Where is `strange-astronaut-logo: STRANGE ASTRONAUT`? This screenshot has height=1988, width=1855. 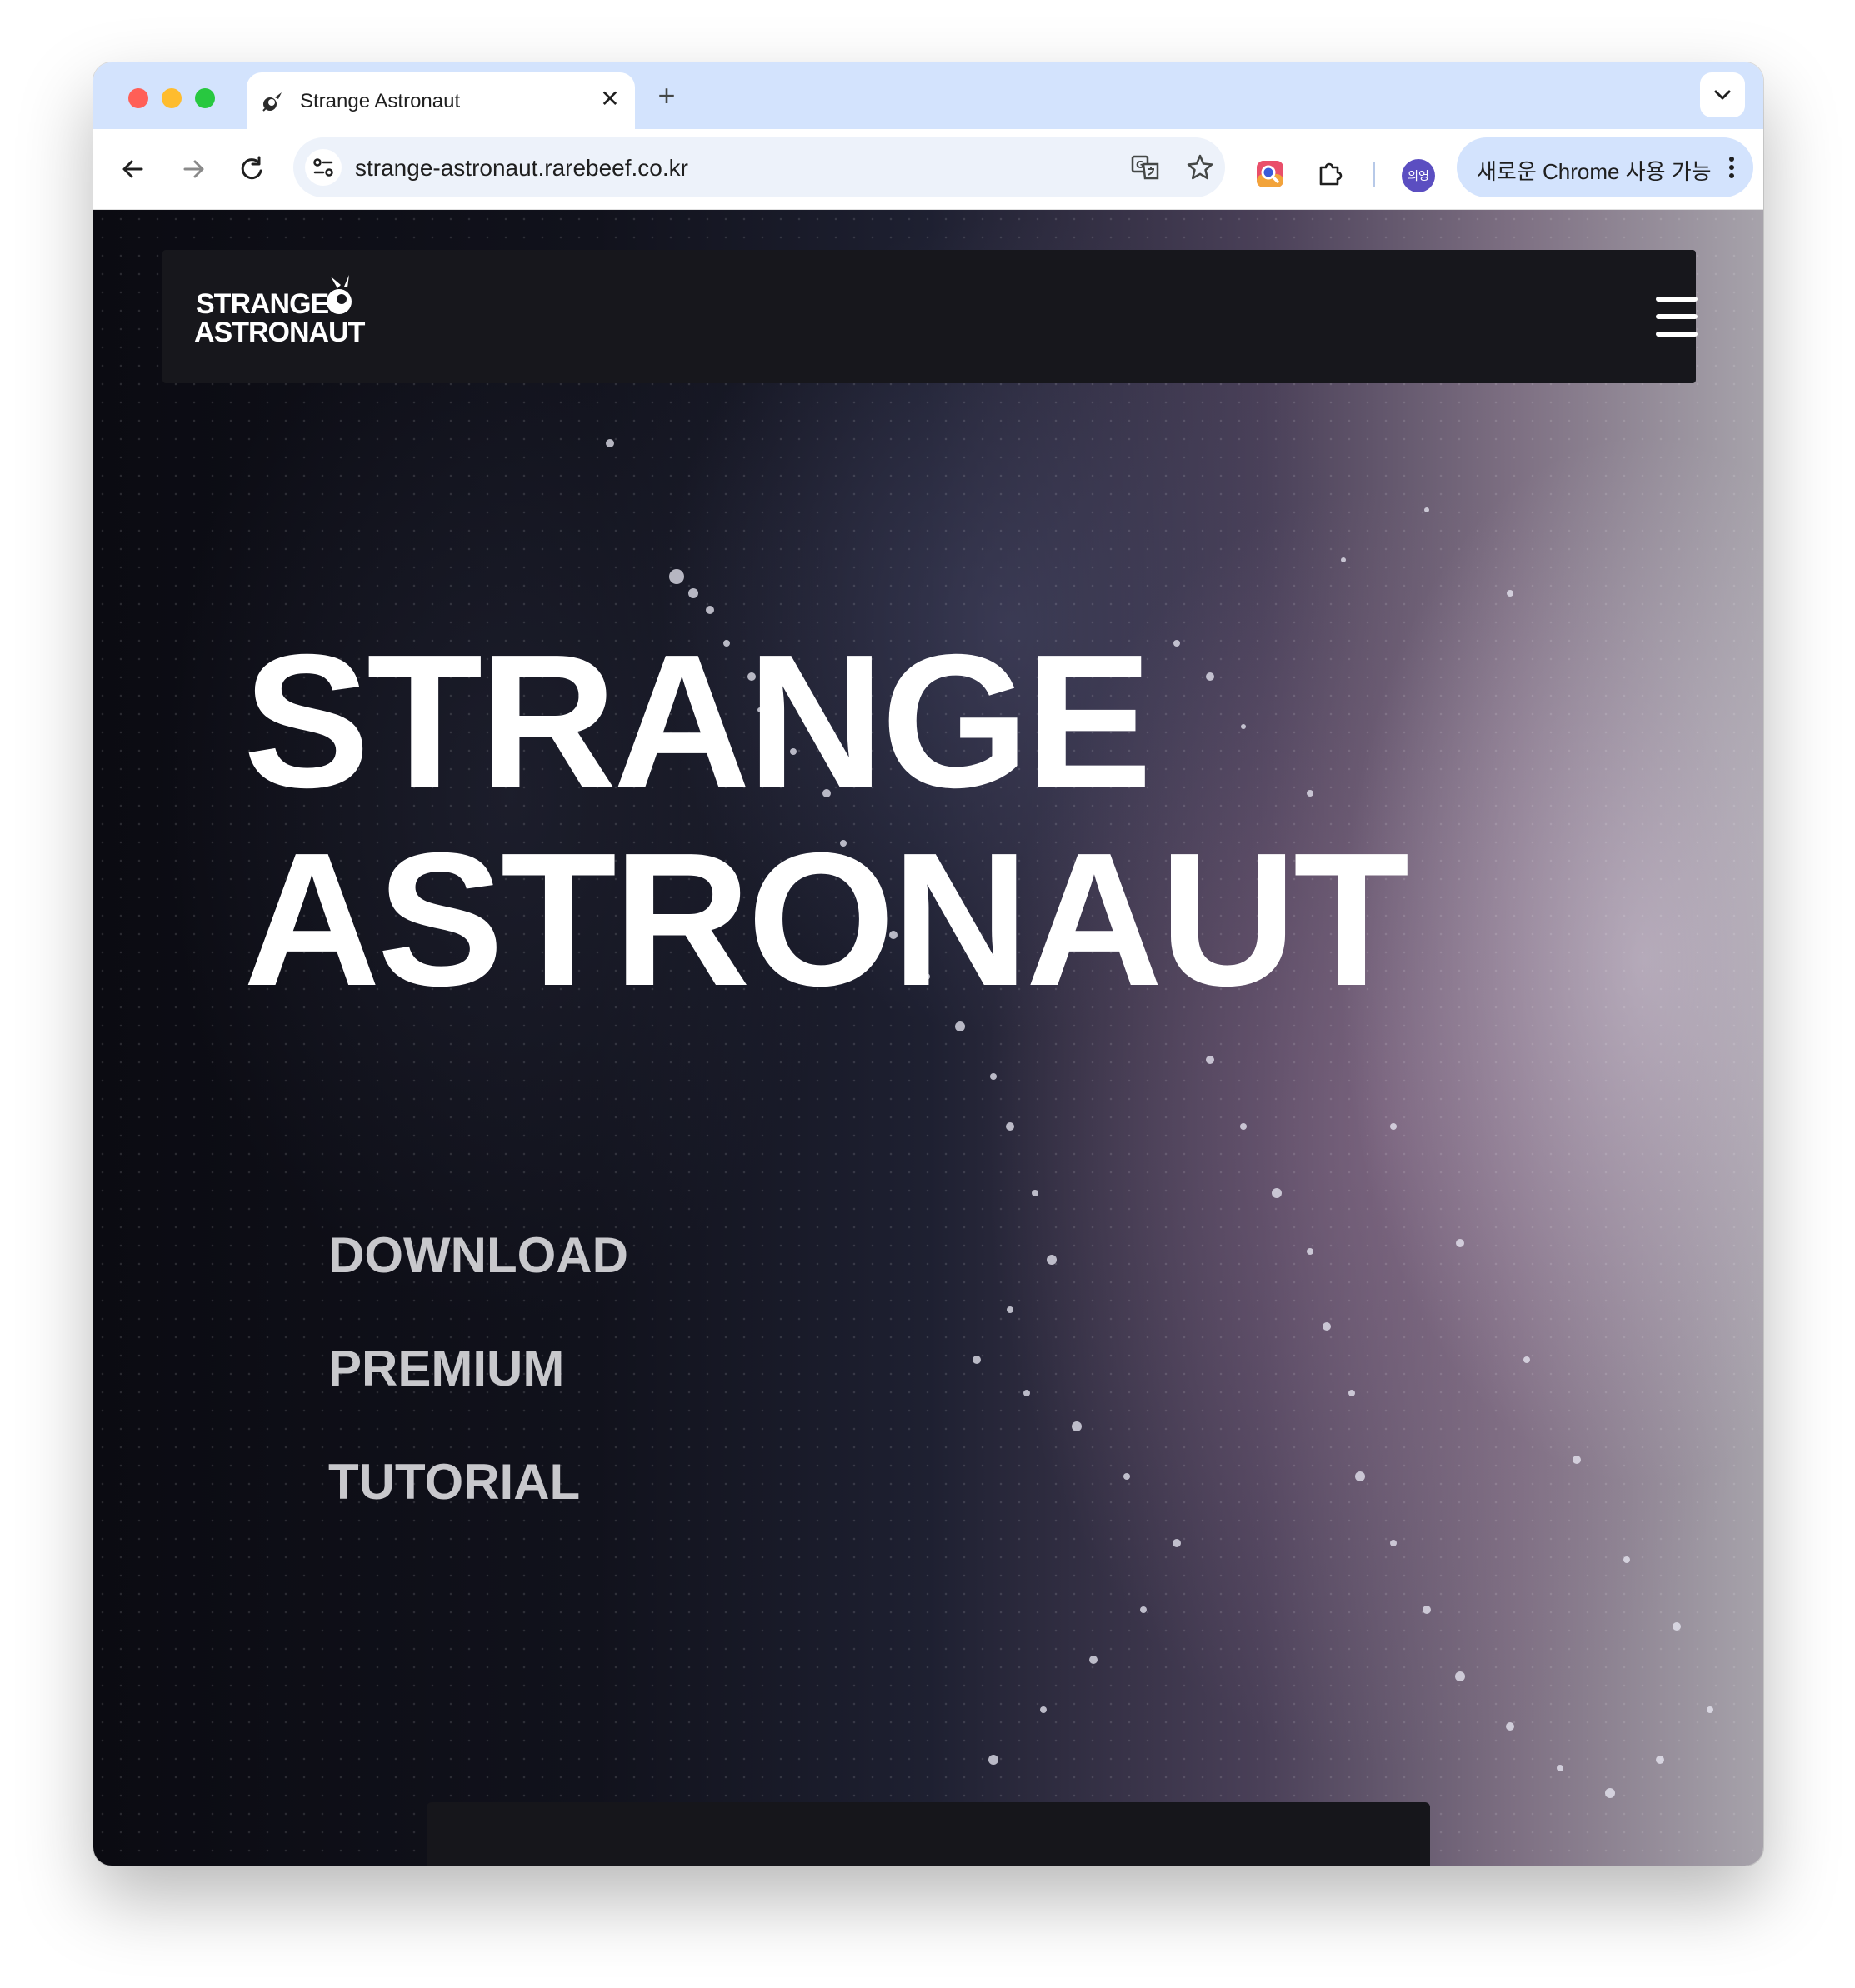 strange-astronaut-logo: STRANGE ASTRONAUT is located at coordinates (281, 316).